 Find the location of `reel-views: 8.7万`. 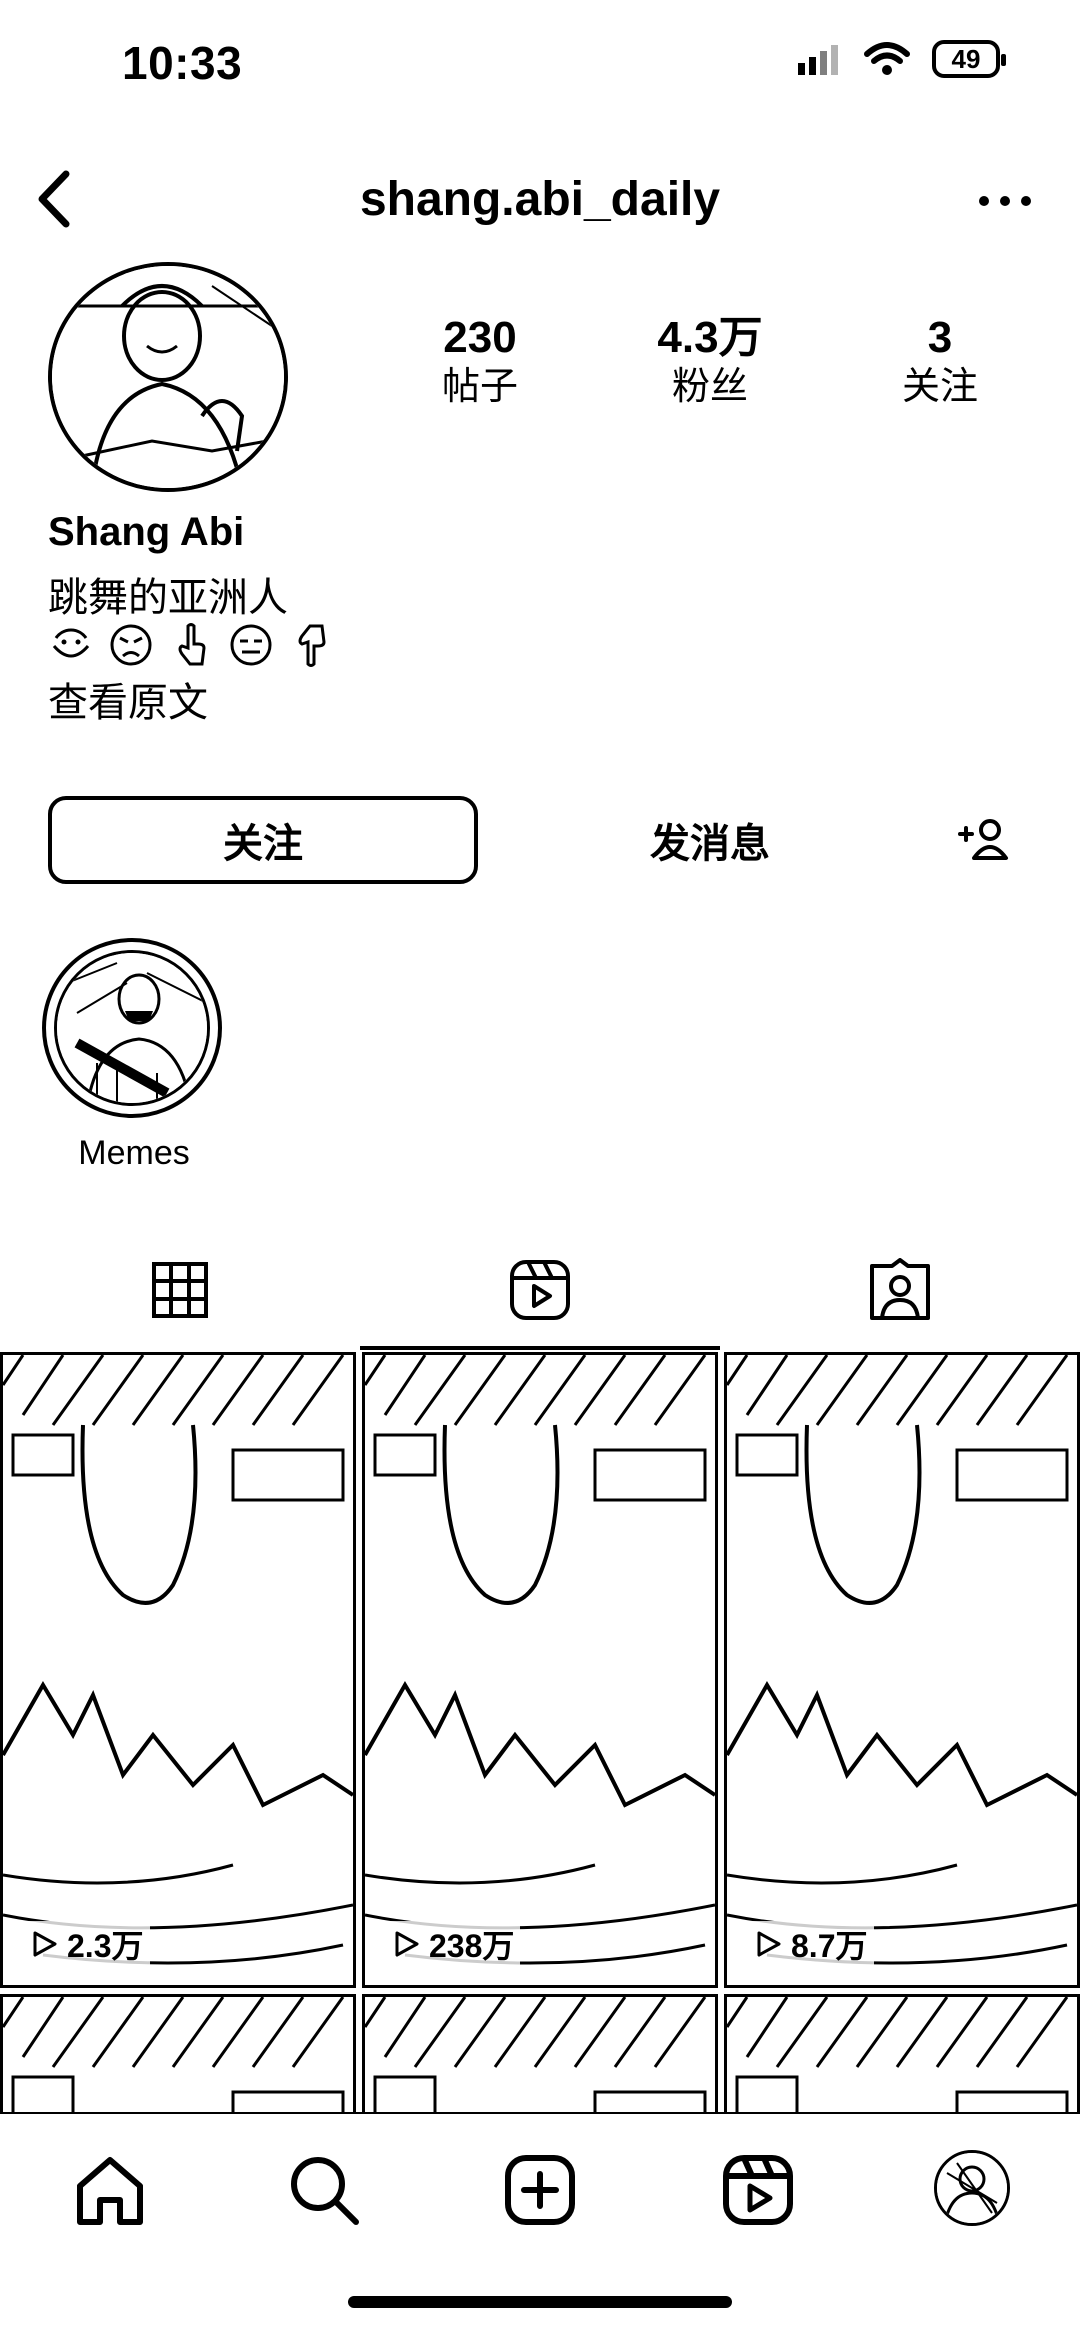

reel-views: 8.7万 is located at coordinates (810, 1944).